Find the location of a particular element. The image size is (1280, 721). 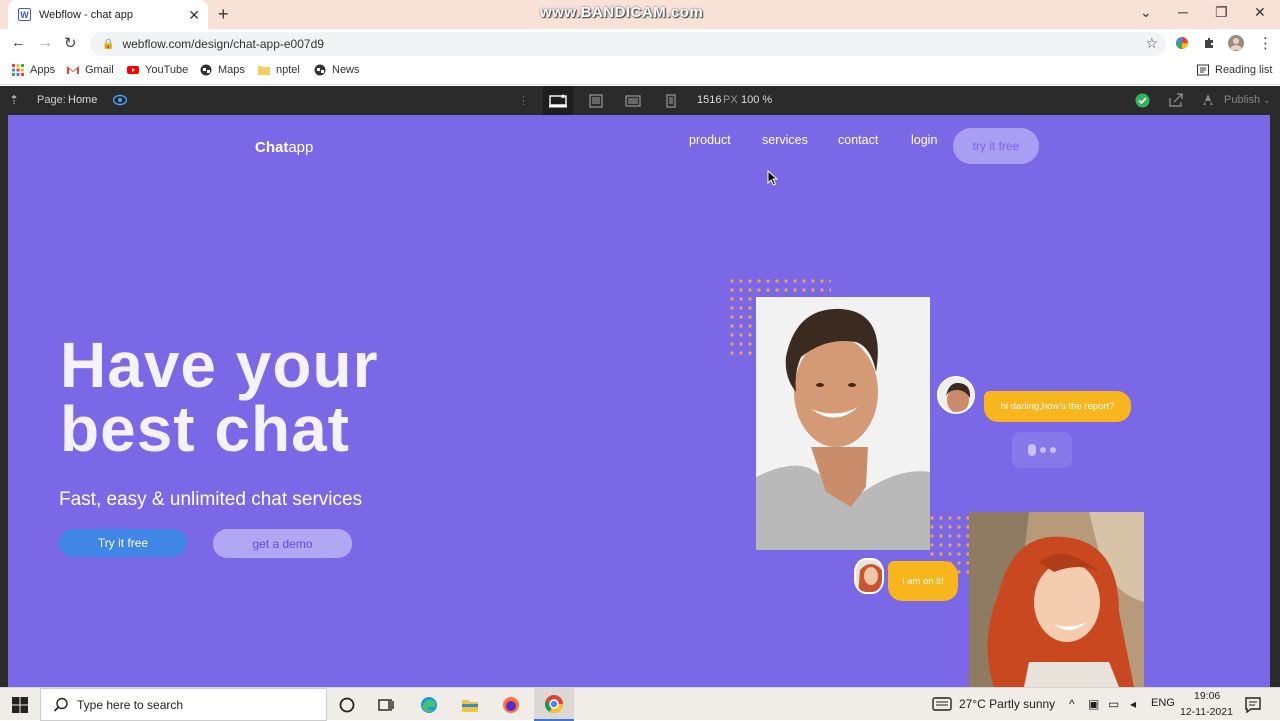

woman-photo is located at coordinates (1056, 599).